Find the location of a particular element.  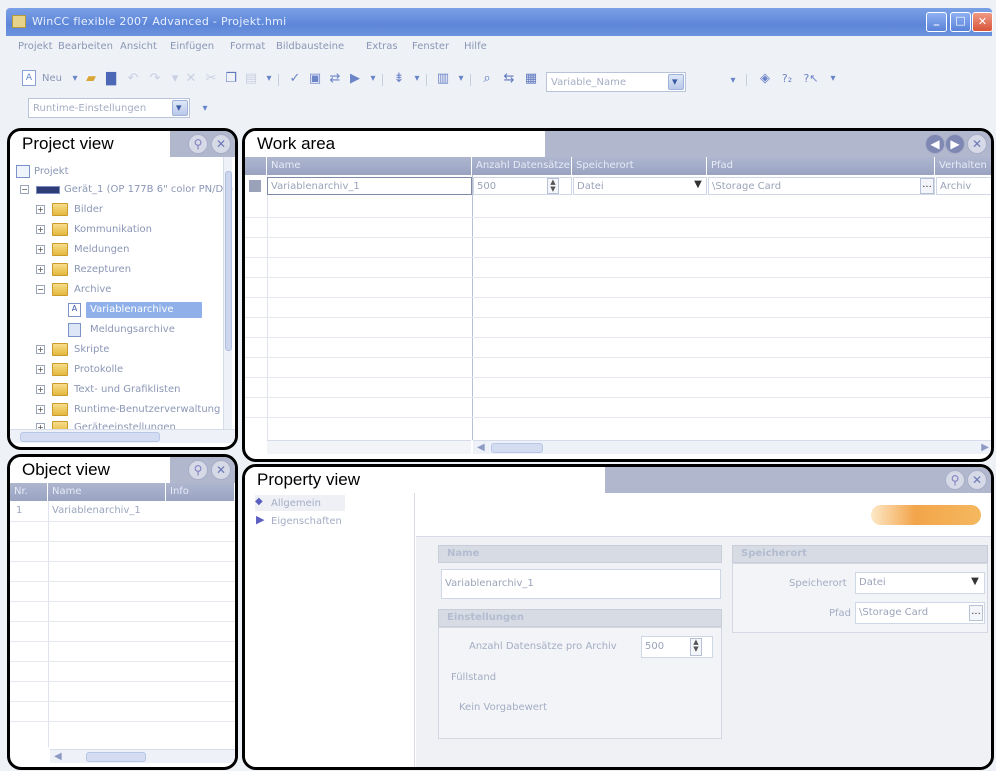

menu-format: Format is located at coordinates (247, 46).